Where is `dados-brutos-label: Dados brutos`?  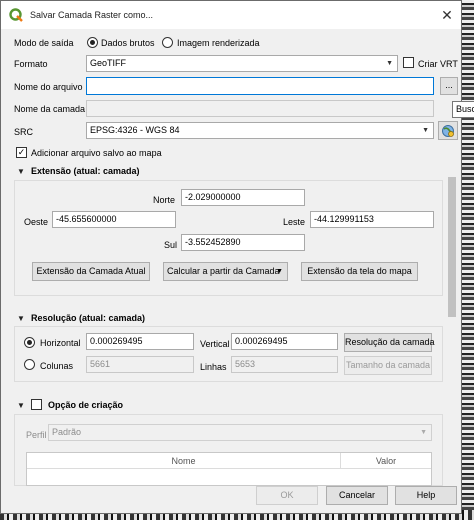
dados-brutos-label: Dados brutos is located at coordinates (128, 43).